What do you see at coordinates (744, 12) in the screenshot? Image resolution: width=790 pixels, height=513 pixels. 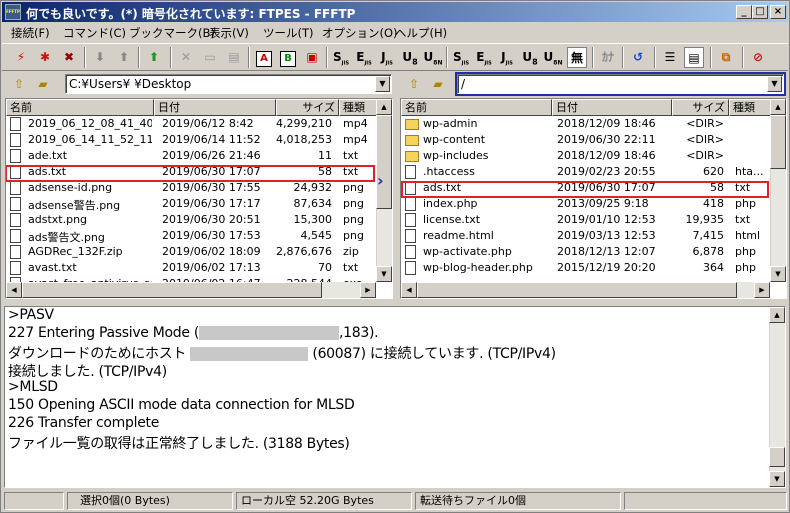 I see `minimize-button: _` at bounding box center [744, 12].